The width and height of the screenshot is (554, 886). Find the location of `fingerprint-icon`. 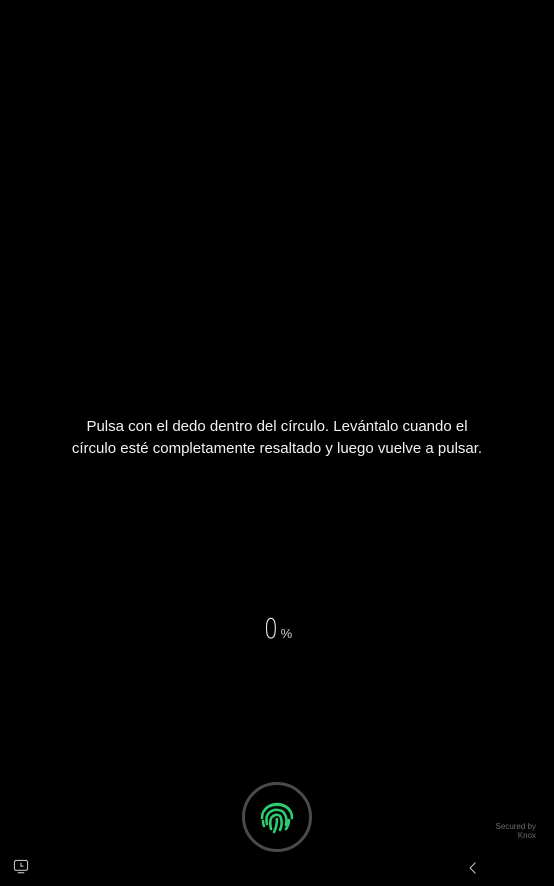

fingerprint-icon is located at coordinates (277, 818).